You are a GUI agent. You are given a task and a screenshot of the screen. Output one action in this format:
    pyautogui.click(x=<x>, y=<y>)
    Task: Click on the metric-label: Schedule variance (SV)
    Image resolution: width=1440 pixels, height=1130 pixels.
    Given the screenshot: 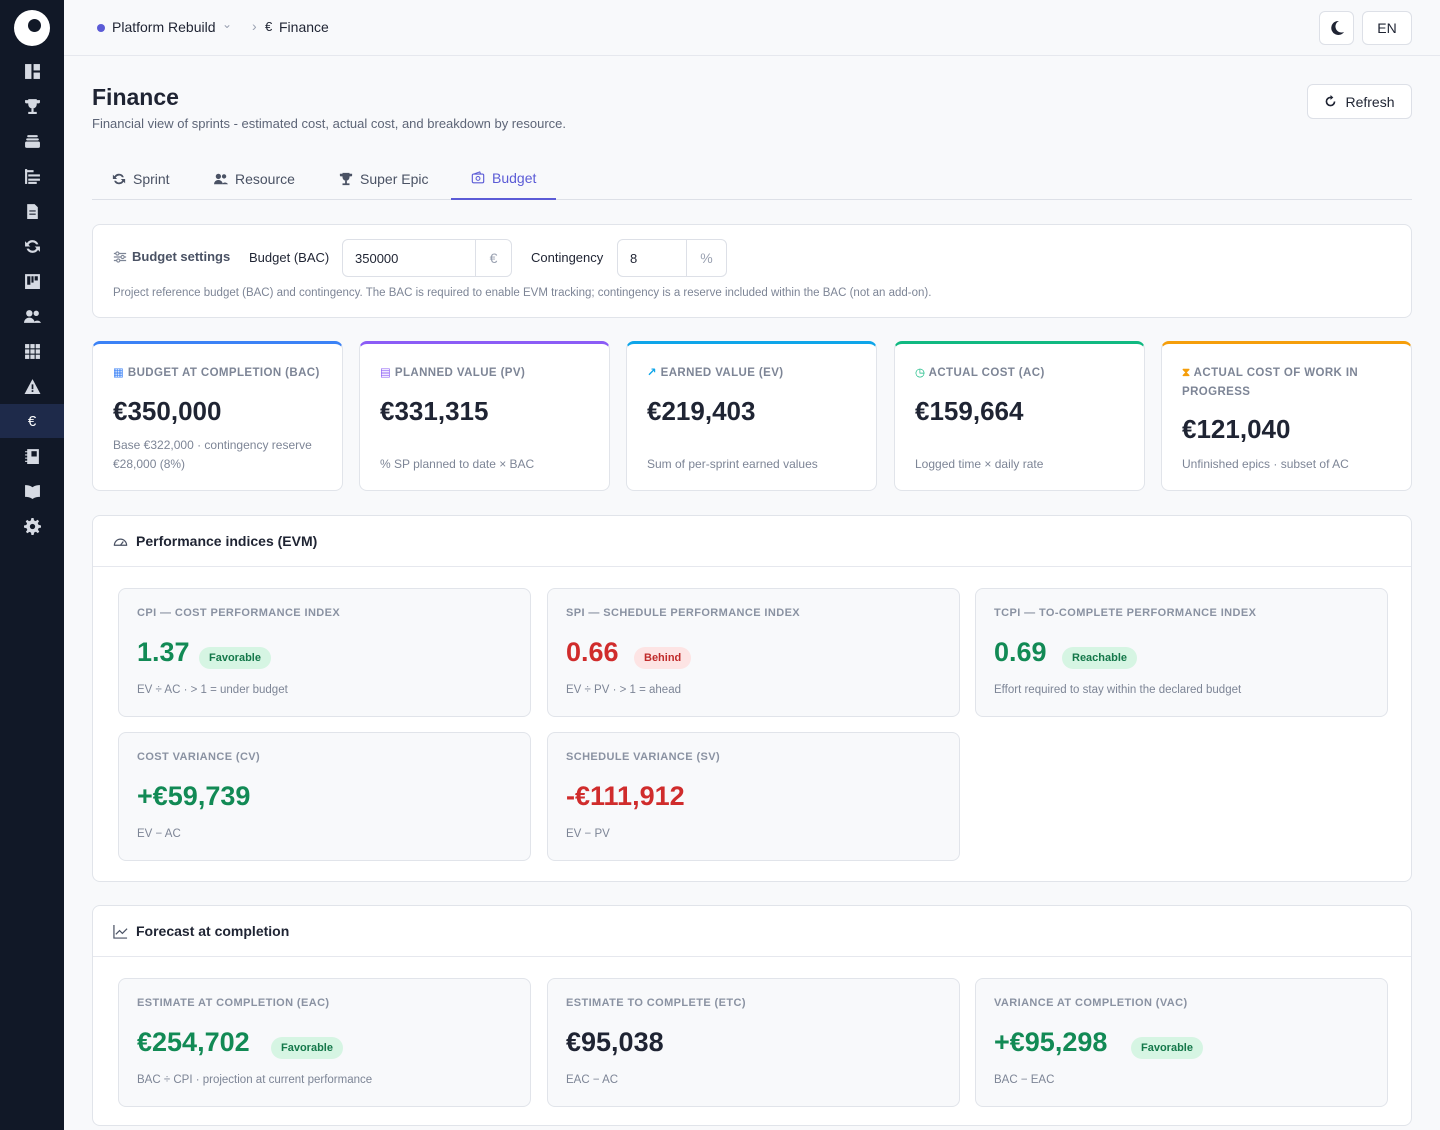 What is the action you would take?
    pyautogui.click(x=643, y=757)
    